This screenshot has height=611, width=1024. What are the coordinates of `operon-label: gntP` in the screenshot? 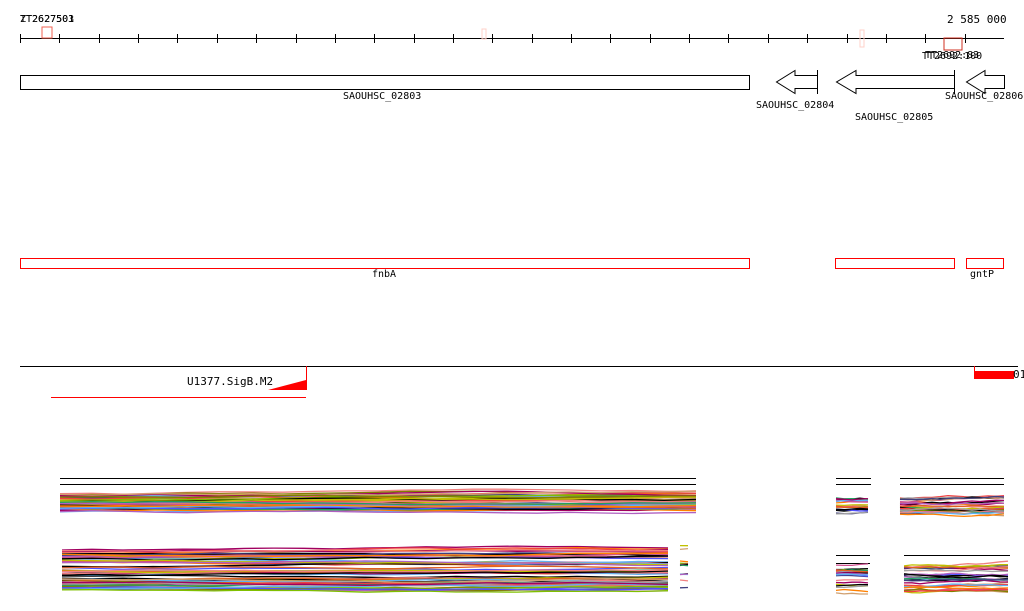 It's located at (982, 274).